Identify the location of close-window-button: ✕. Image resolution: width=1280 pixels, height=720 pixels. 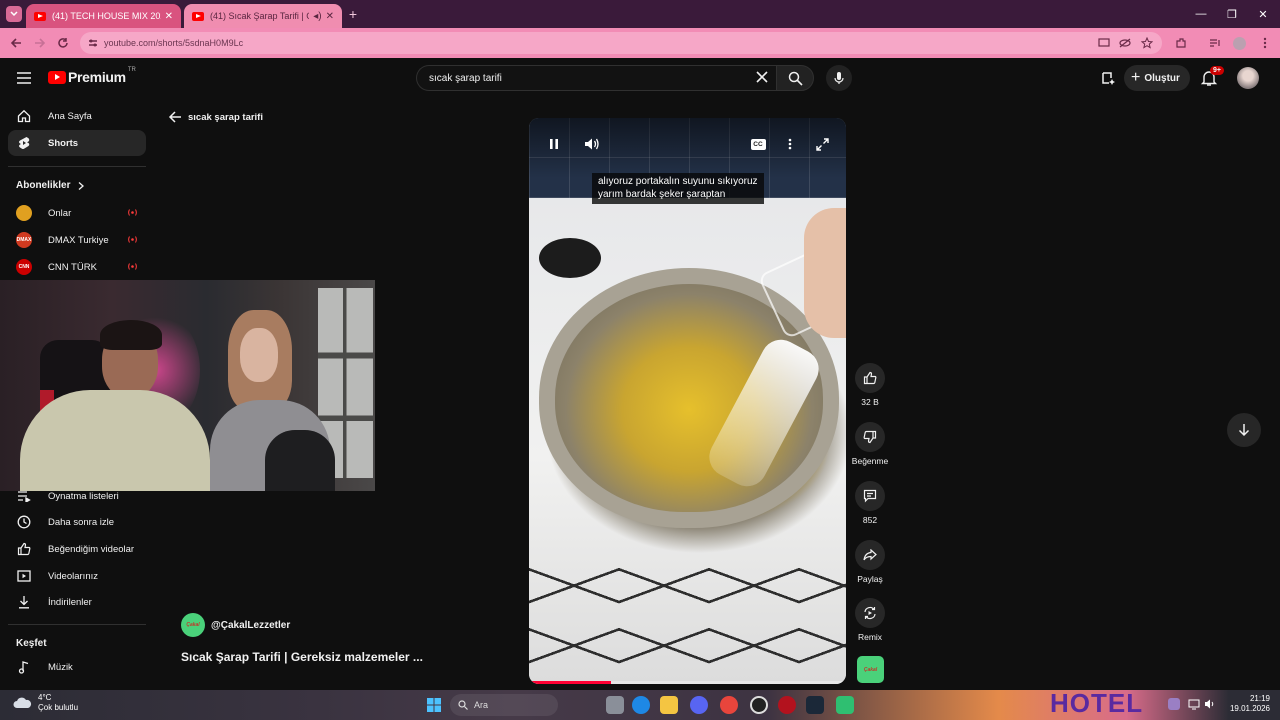
(1263, 14).